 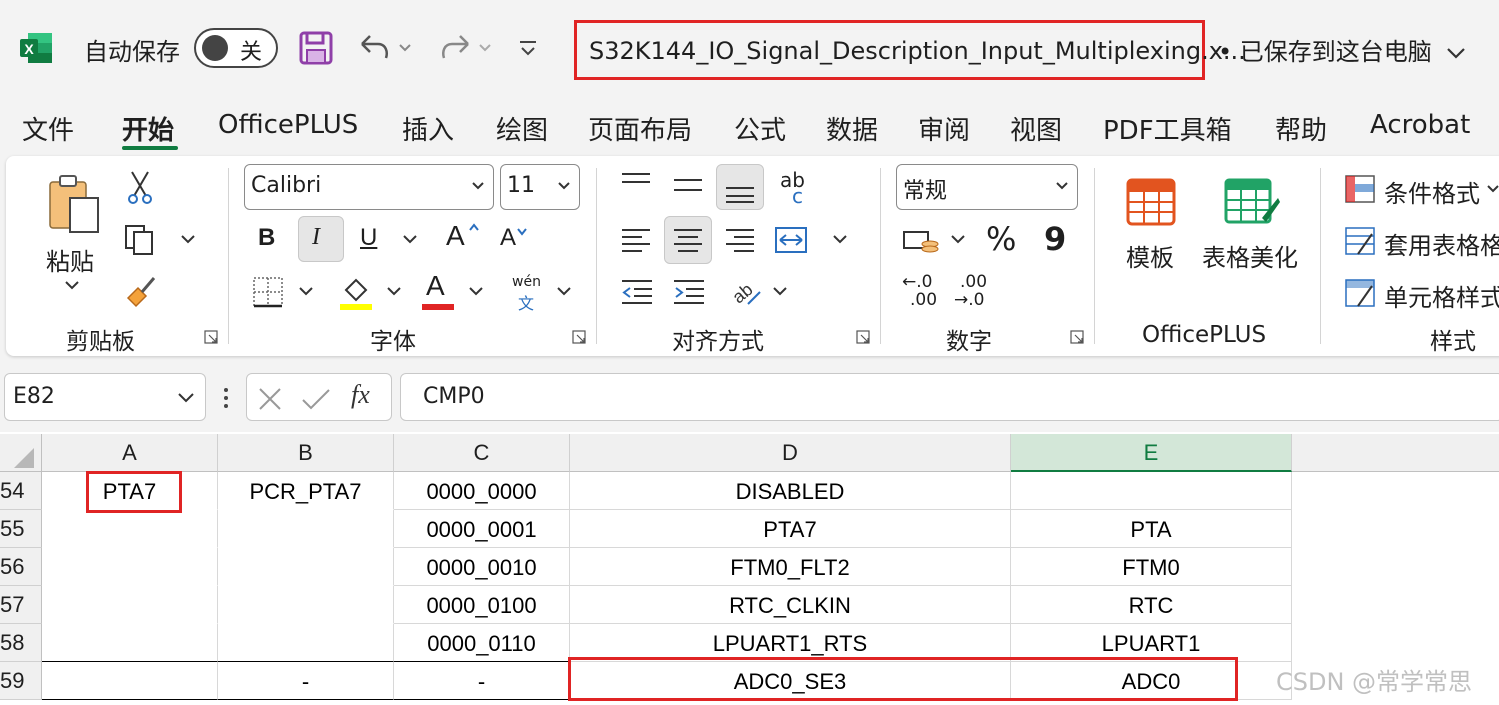 What do you see at coordinates (21, 529) in the screenshot?
I see `row-header: 55` at bounding box center [21, 529].